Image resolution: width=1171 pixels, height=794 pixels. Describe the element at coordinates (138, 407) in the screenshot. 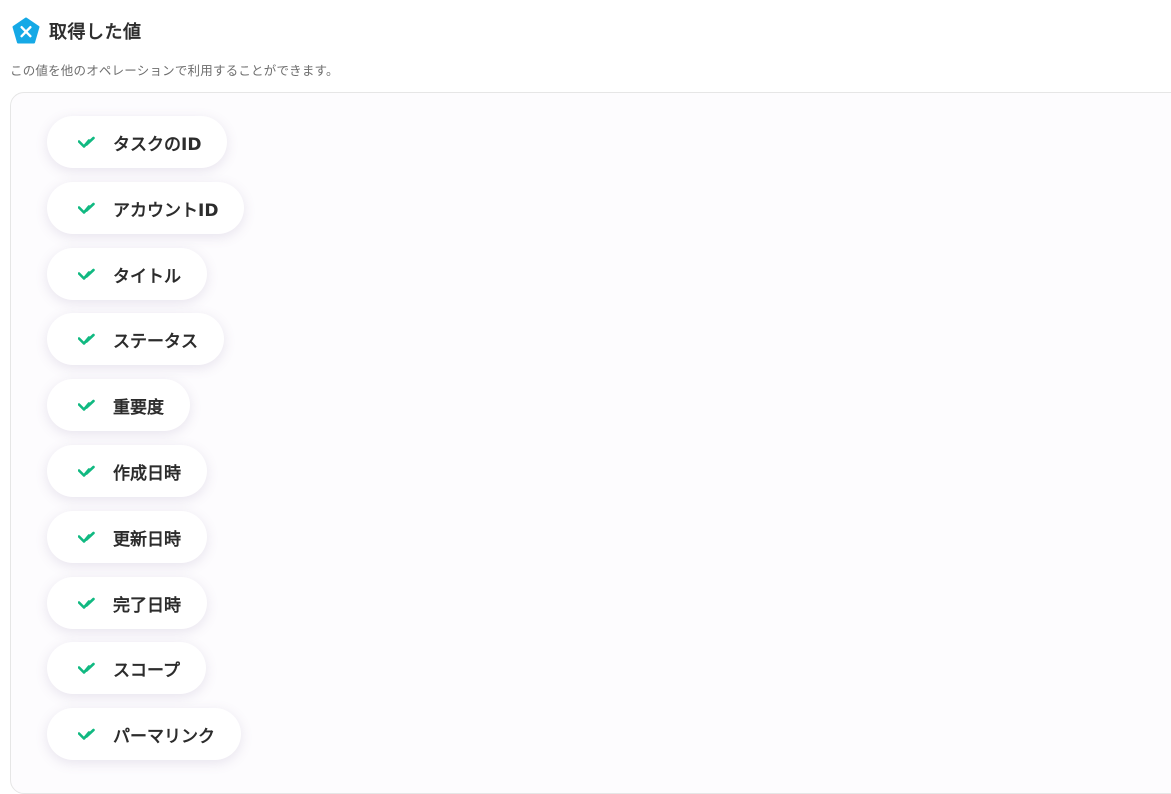

I see `value-chip-label: 重要度` at that location.